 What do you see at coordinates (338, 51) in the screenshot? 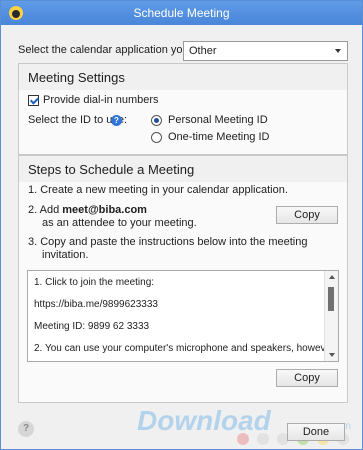
I see `chevron-down-icon` at bounding box center [338, 51].